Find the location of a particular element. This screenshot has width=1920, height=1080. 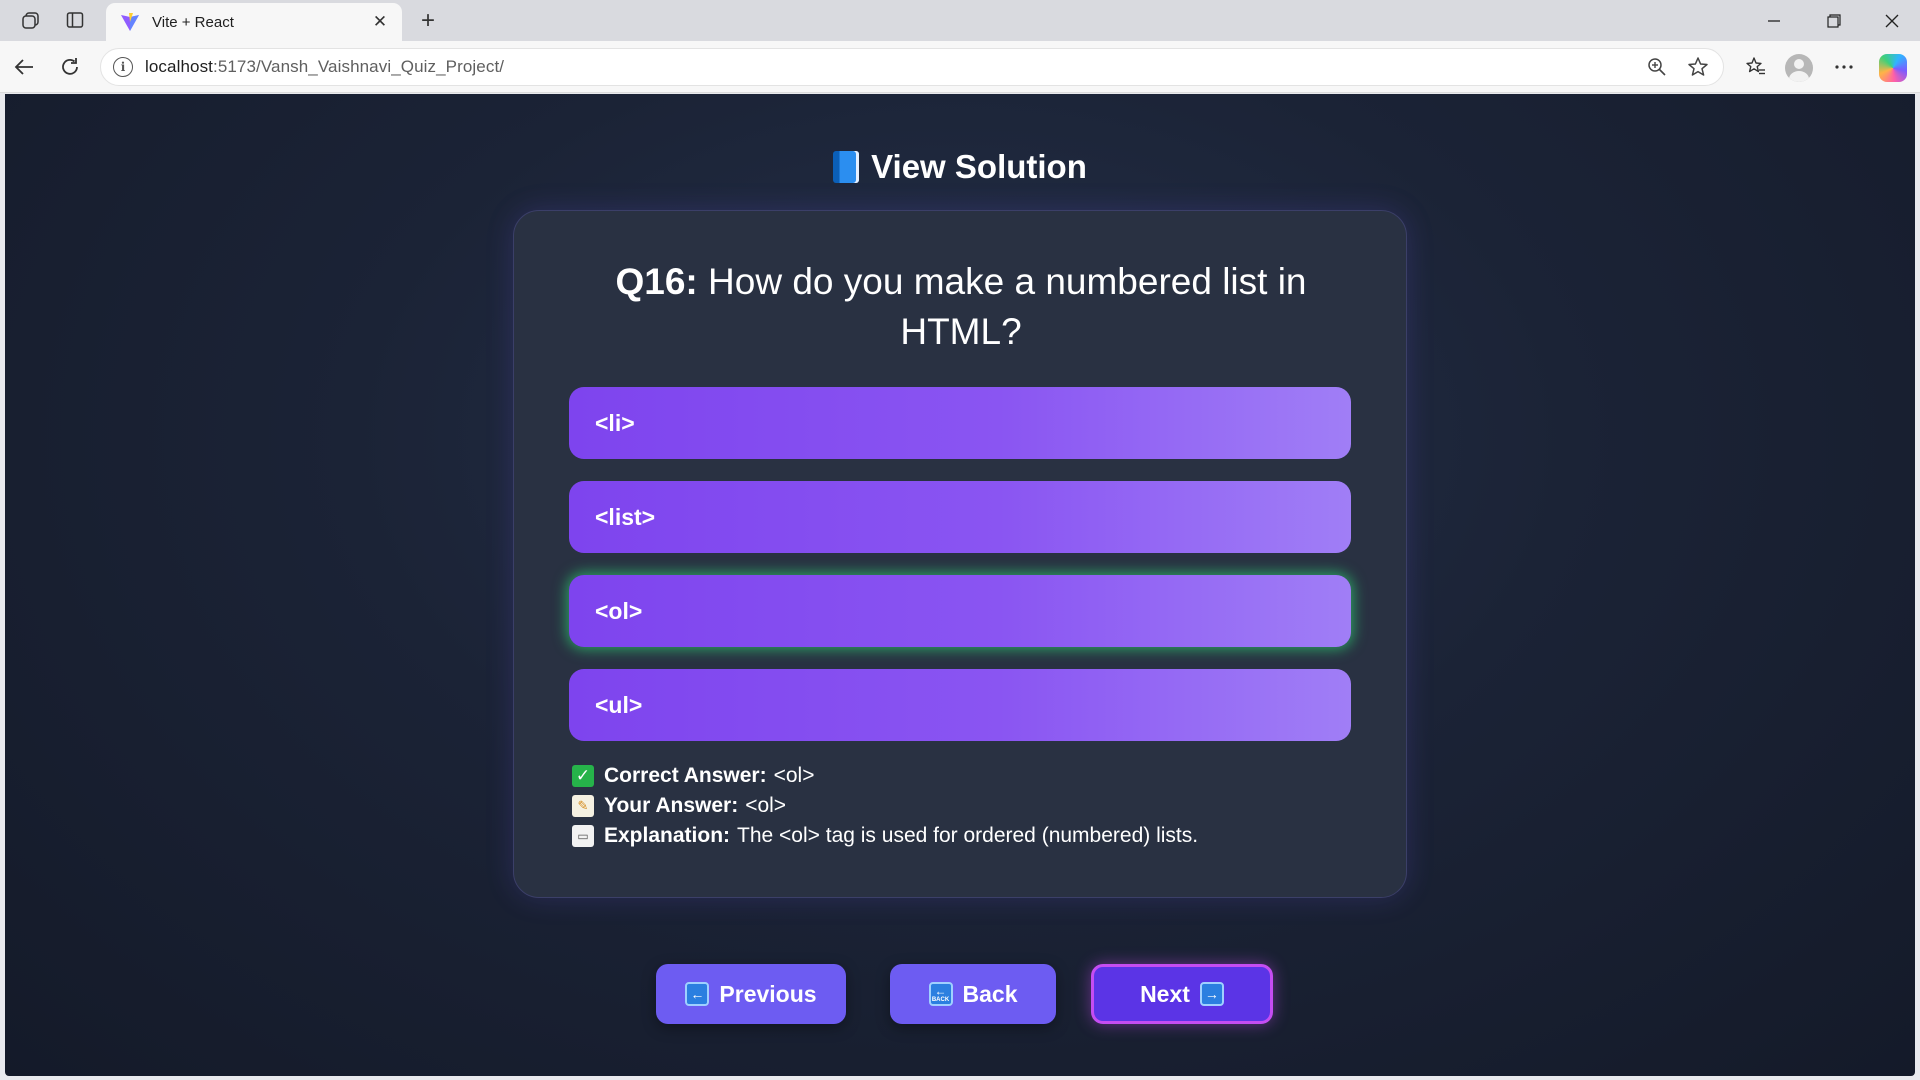

back-button: ← BACK Back is located at coordinates (973, 994).